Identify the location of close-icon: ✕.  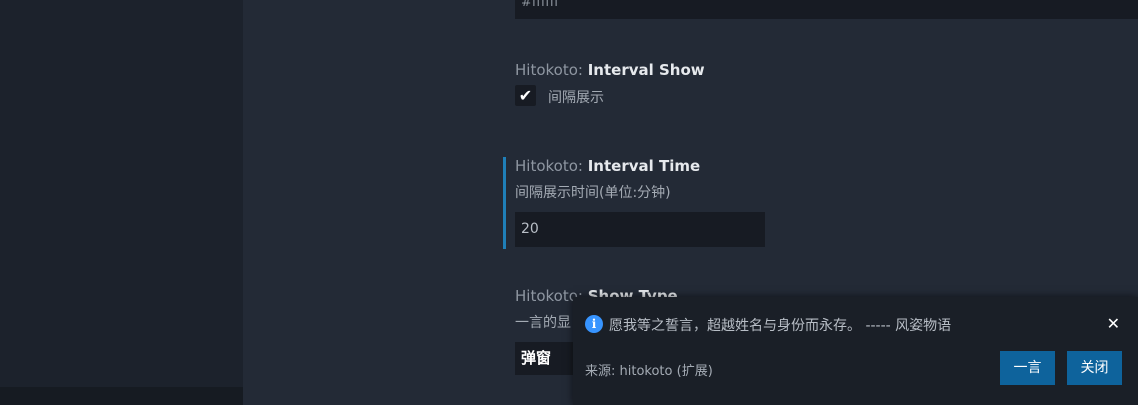
(1113, 324).